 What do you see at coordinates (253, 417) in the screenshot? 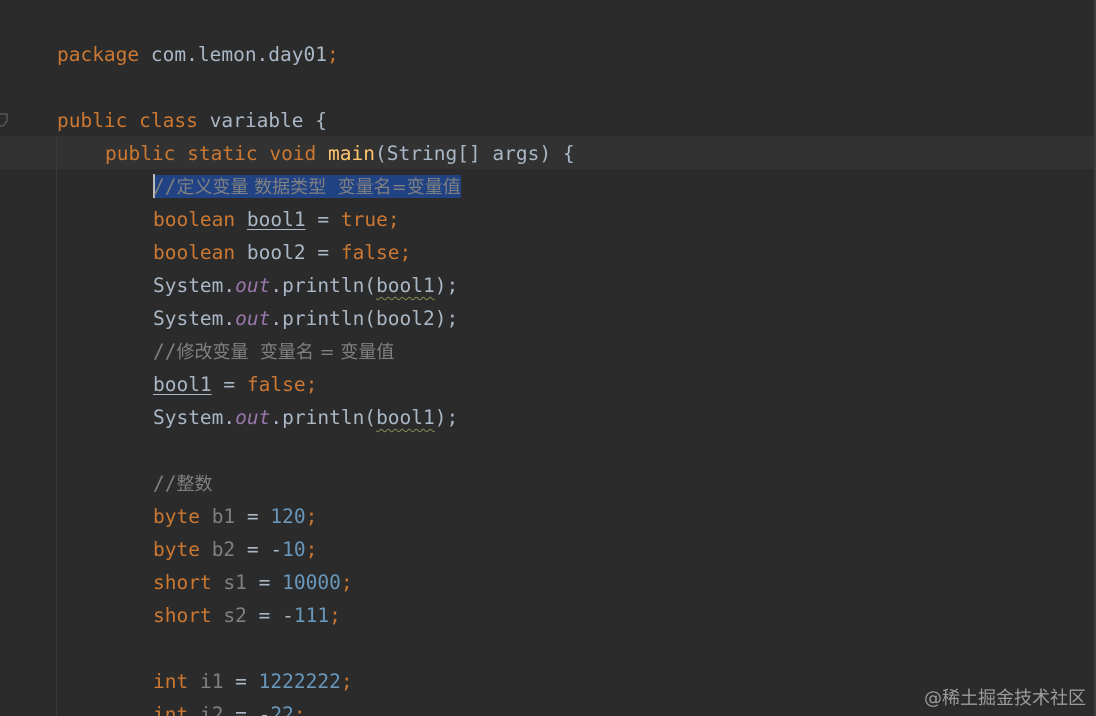
I see `static-field: out` at bounding box center [253, 417].